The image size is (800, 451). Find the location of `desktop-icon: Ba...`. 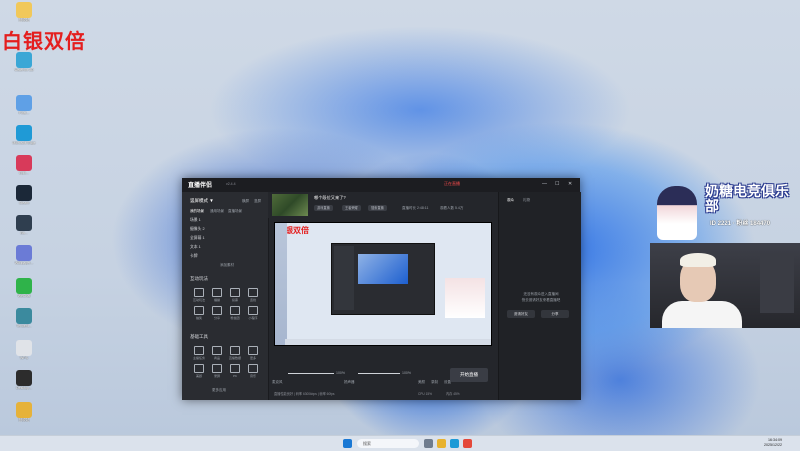

desktop-icon: Ba... is located at coordinates (24, 225).